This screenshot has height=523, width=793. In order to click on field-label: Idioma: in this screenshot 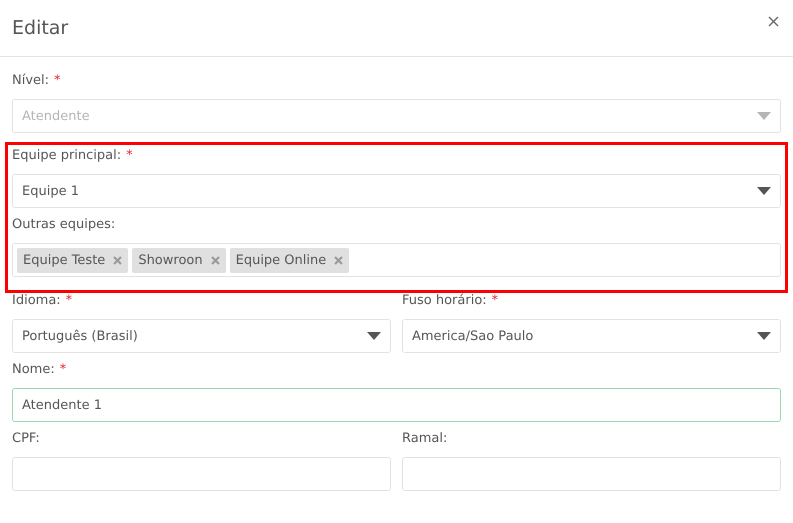, I will do `click(36, 300)`.